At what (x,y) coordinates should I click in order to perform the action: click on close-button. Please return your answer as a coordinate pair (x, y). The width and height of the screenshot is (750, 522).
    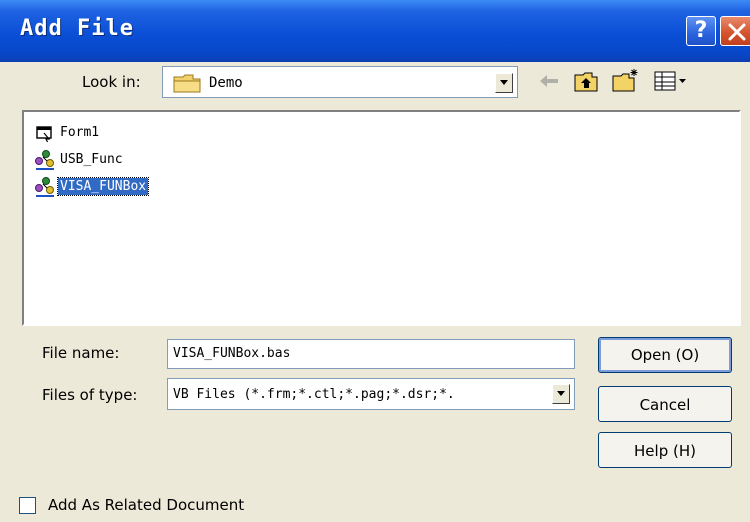
    Looking at the image, I should click on (735, 31).